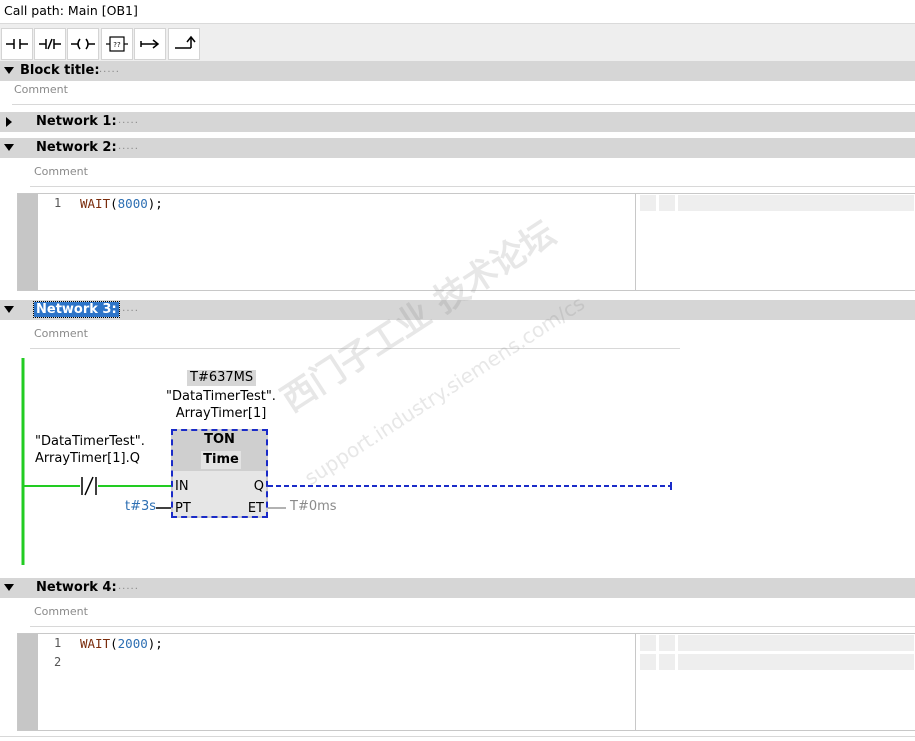 The width and height of the screenshot is (915, 741). Describe the element at coordinates (9, 122) in the screenshot. I see `expand-arrow-icon` at that location.